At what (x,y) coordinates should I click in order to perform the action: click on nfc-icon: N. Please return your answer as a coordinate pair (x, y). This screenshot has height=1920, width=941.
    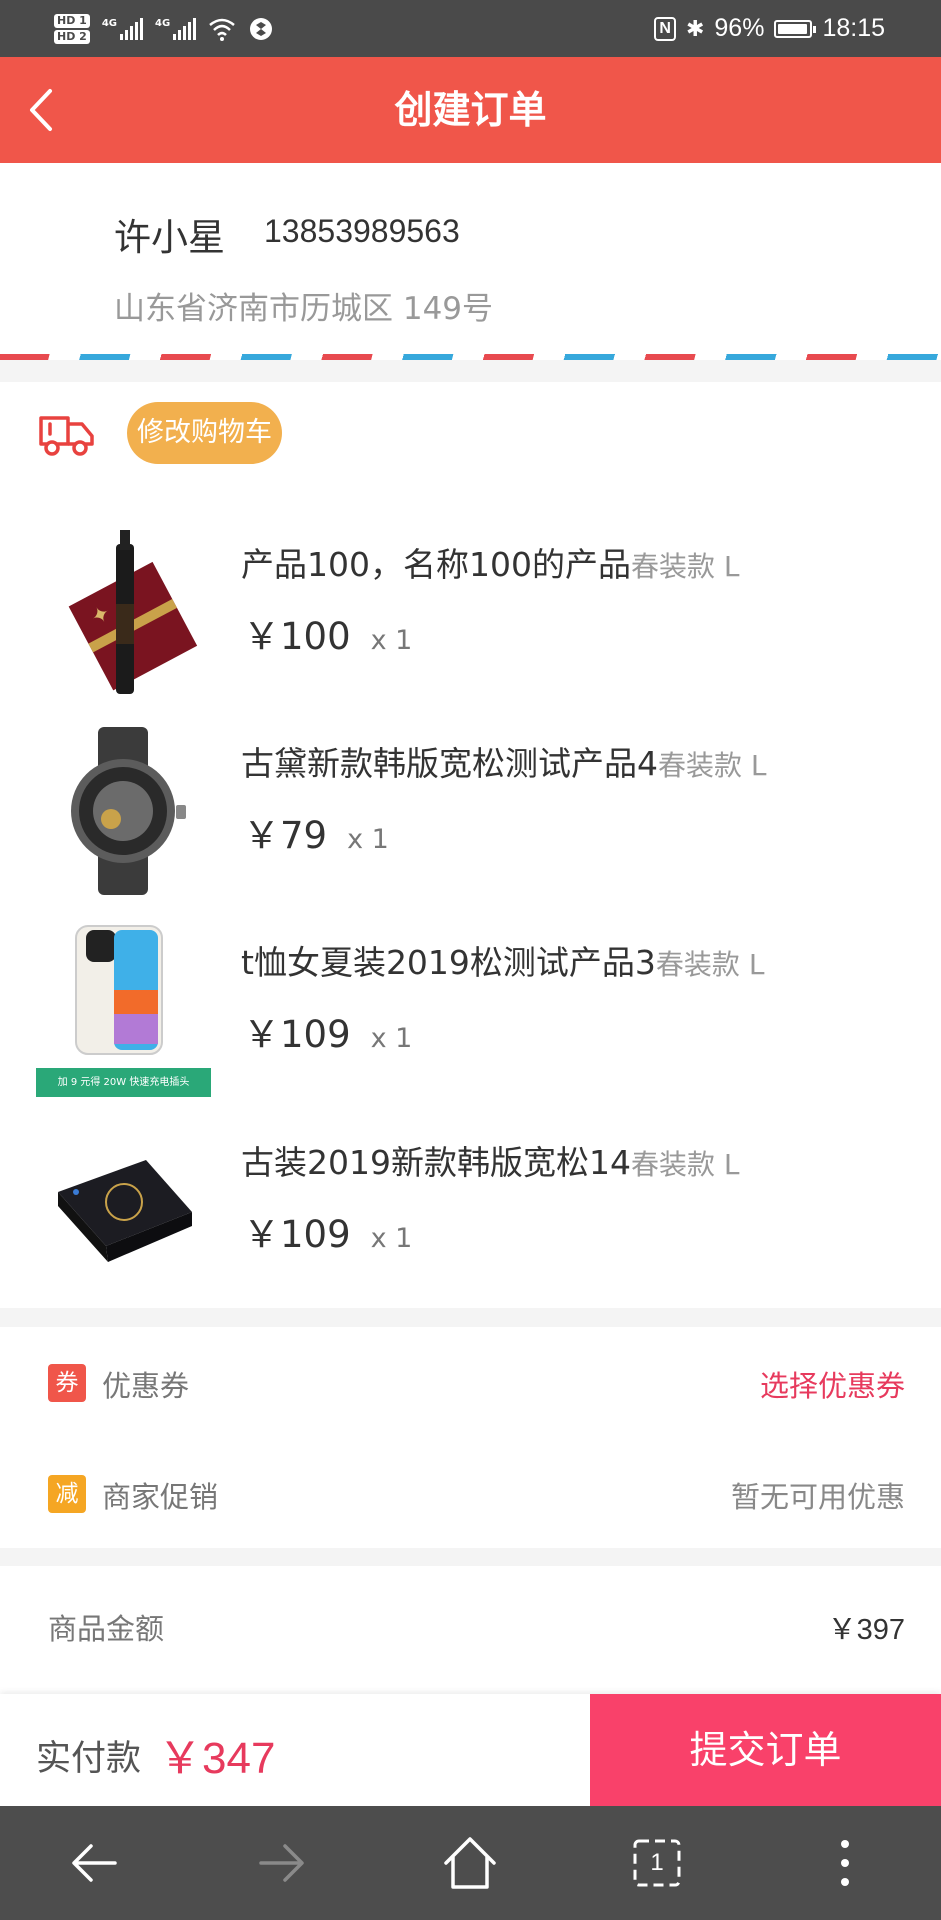
    Looking at the image, I should click on (665, 28).